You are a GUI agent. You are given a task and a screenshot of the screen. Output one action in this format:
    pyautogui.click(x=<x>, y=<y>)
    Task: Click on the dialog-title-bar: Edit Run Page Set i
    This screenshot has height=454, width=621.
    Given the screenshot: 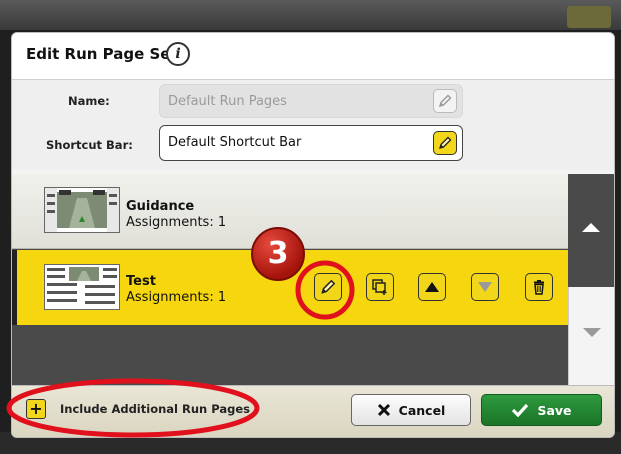 What is the action you would take?
    pyautogui.click(x=313, y=56)
    